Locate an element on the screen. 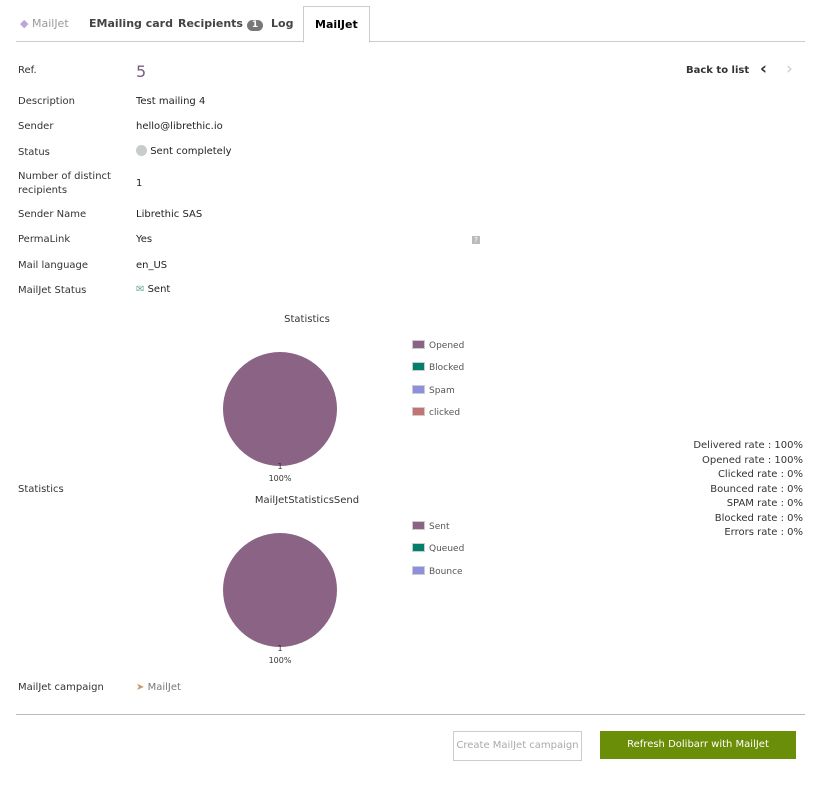 The image size is (817, 787). sender-label: Sender is located at coordinates (36, 126).